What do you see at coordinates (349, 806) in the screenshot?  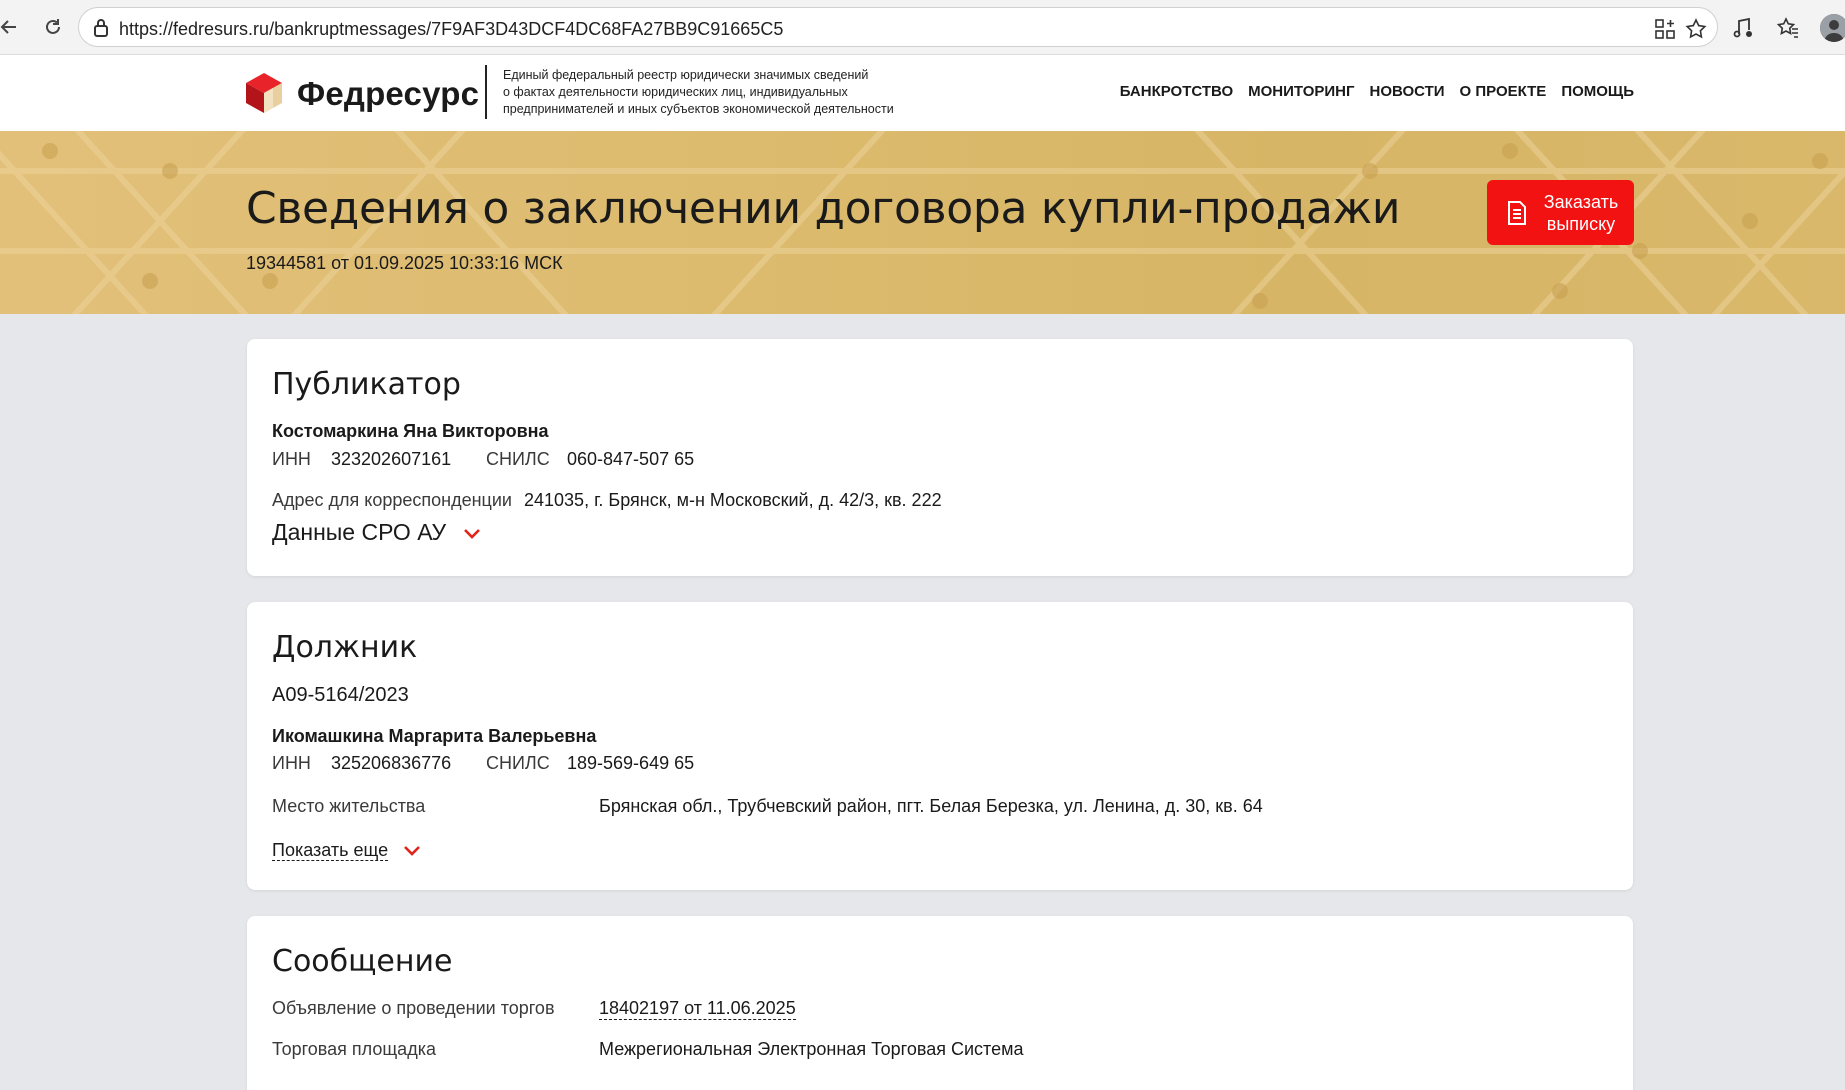 I see `residence-label: Место жительства` at bounding box center [349, 806].